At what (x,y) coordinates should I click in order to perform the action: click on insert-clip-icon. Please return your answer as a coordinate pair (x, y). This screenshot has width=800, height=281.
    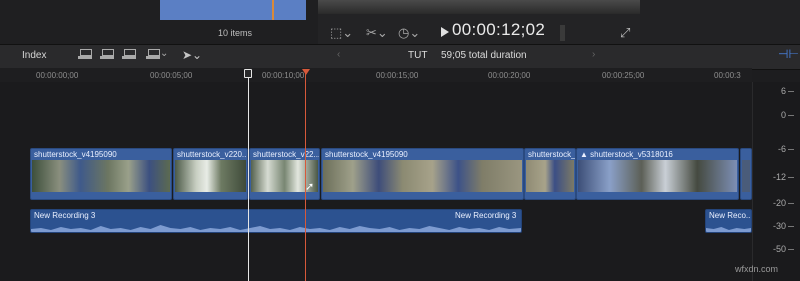
    Looking at the image, I should click on (108, 55).